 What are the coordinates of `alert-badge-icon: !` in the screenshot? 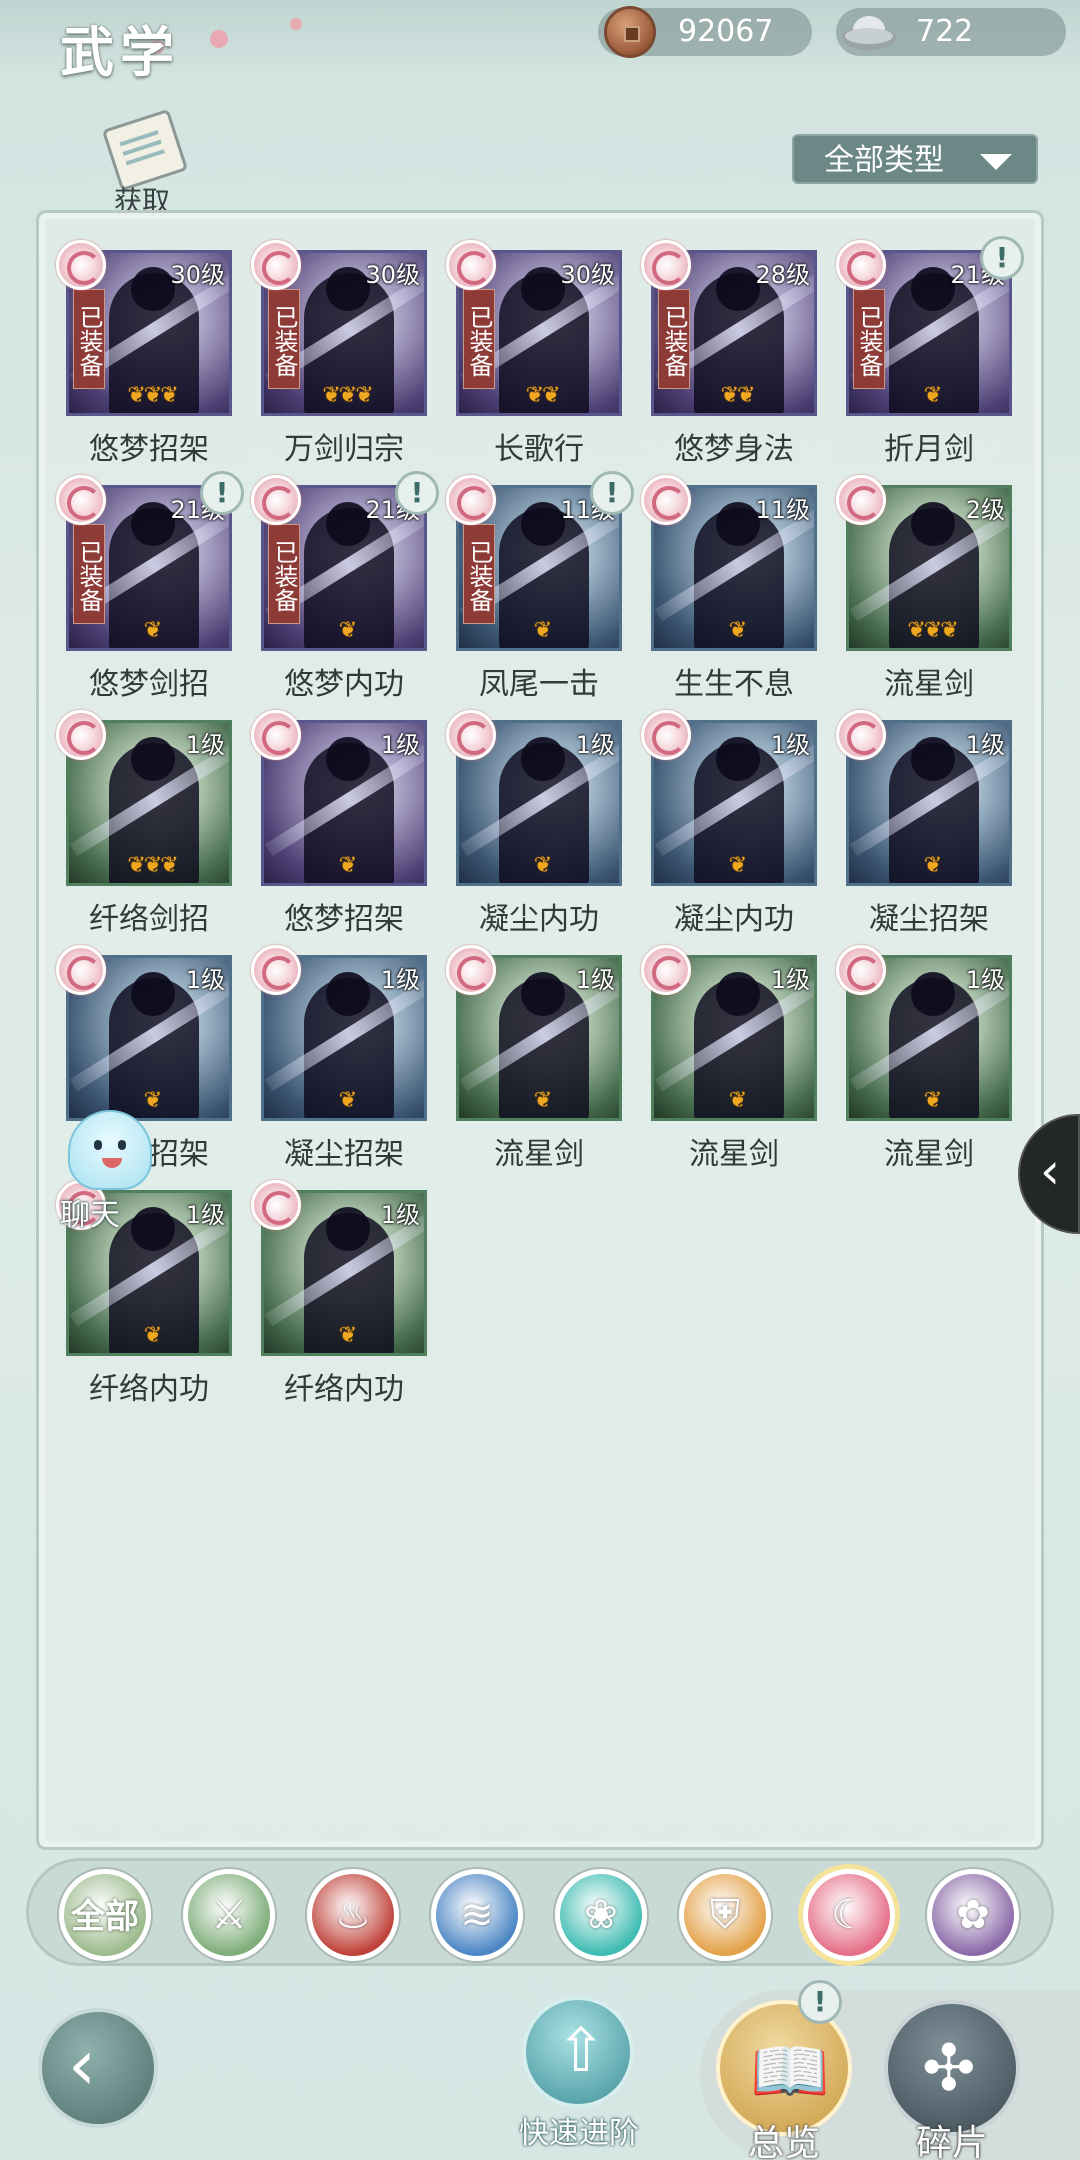 It's located at (612, 493).